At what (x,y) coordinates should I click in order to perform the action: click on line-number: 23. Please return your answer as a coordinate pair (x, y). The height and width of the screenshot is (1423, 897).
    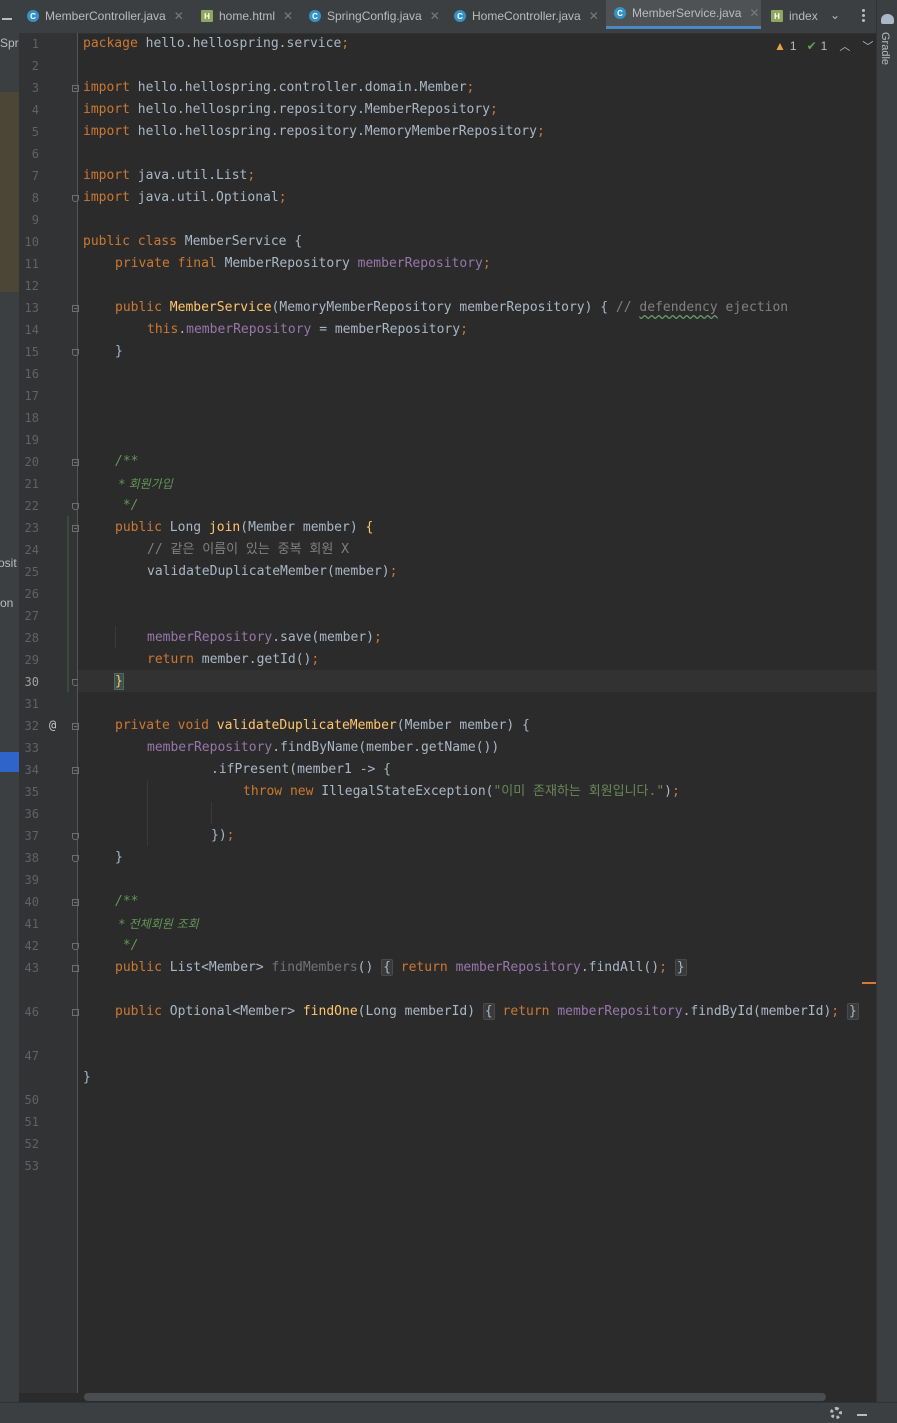
    Looking at the image, I should click on (29, 528).